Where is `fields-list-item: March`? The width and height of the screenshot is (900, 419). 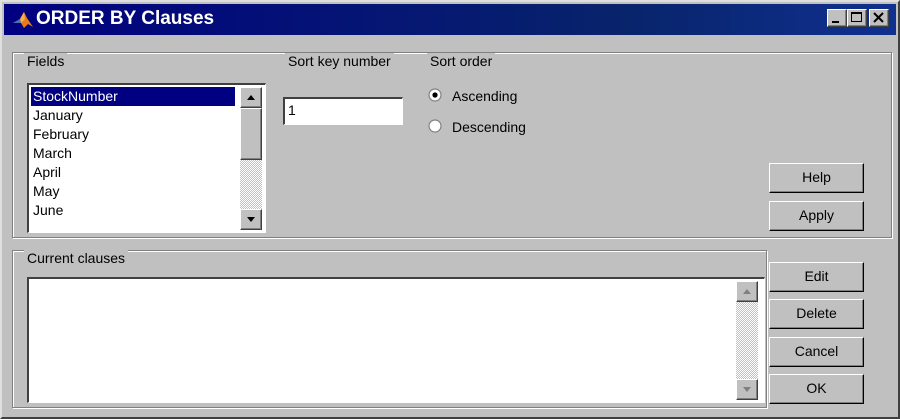 fields-list-item: March is located at coordinates (133, 153).